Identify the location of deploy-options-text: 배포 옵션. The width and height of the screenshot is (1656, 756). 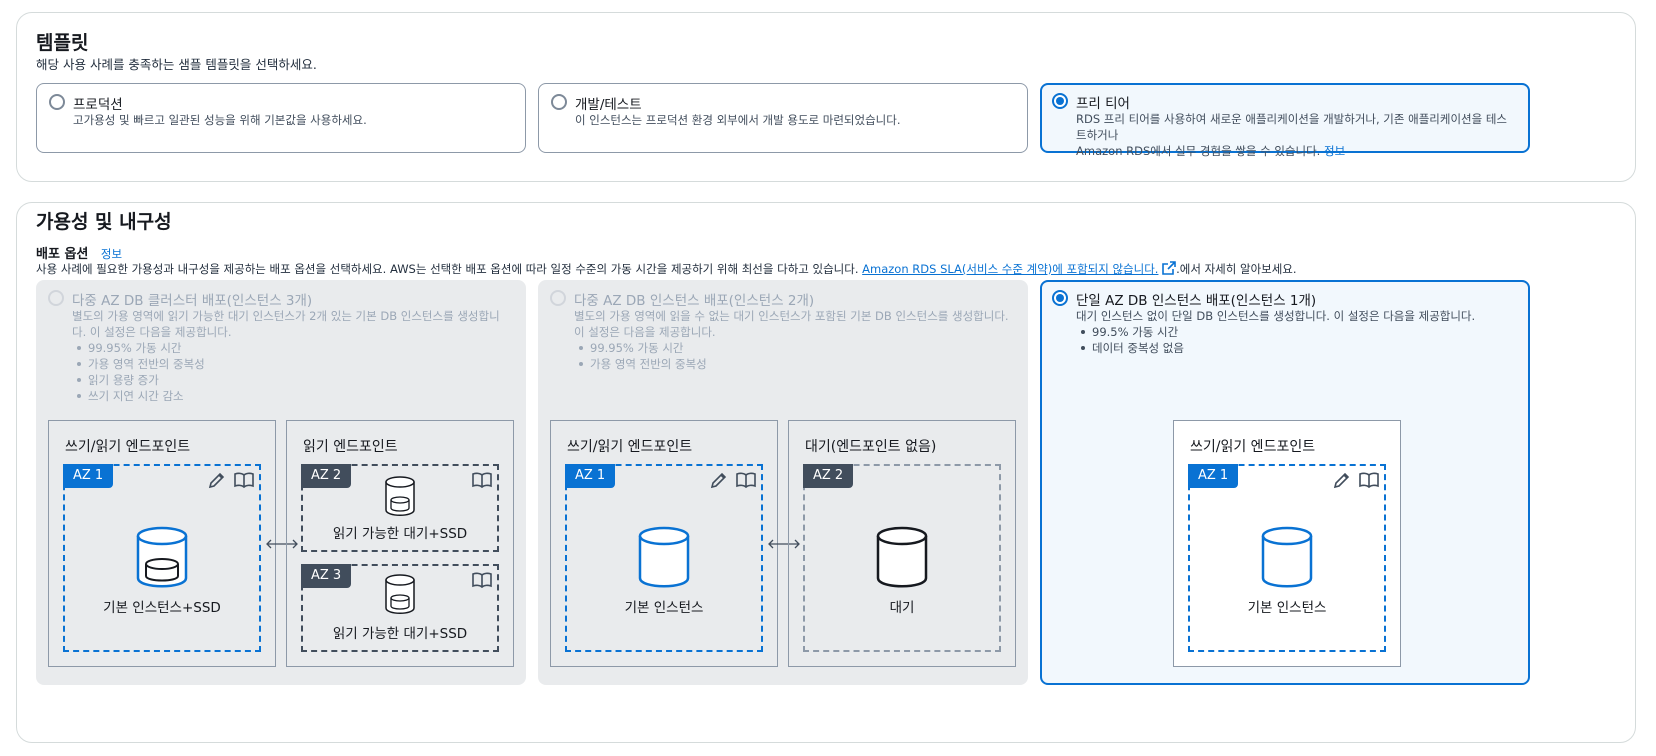
(62, 254).